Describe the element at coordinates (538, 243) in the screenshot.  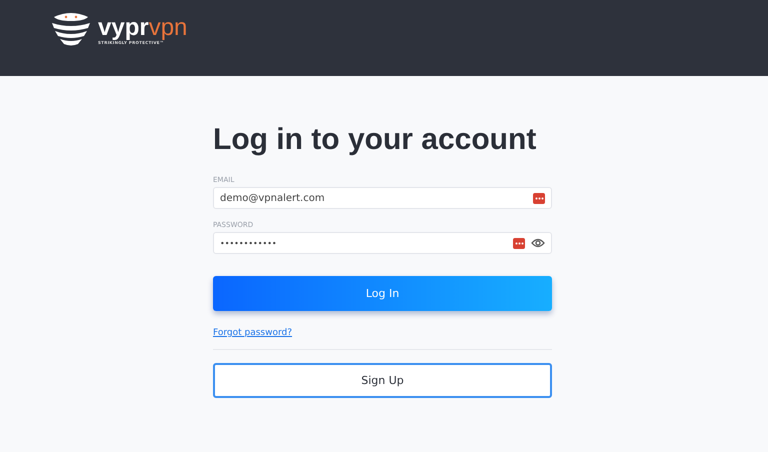
I see `eye-icon` at that location.